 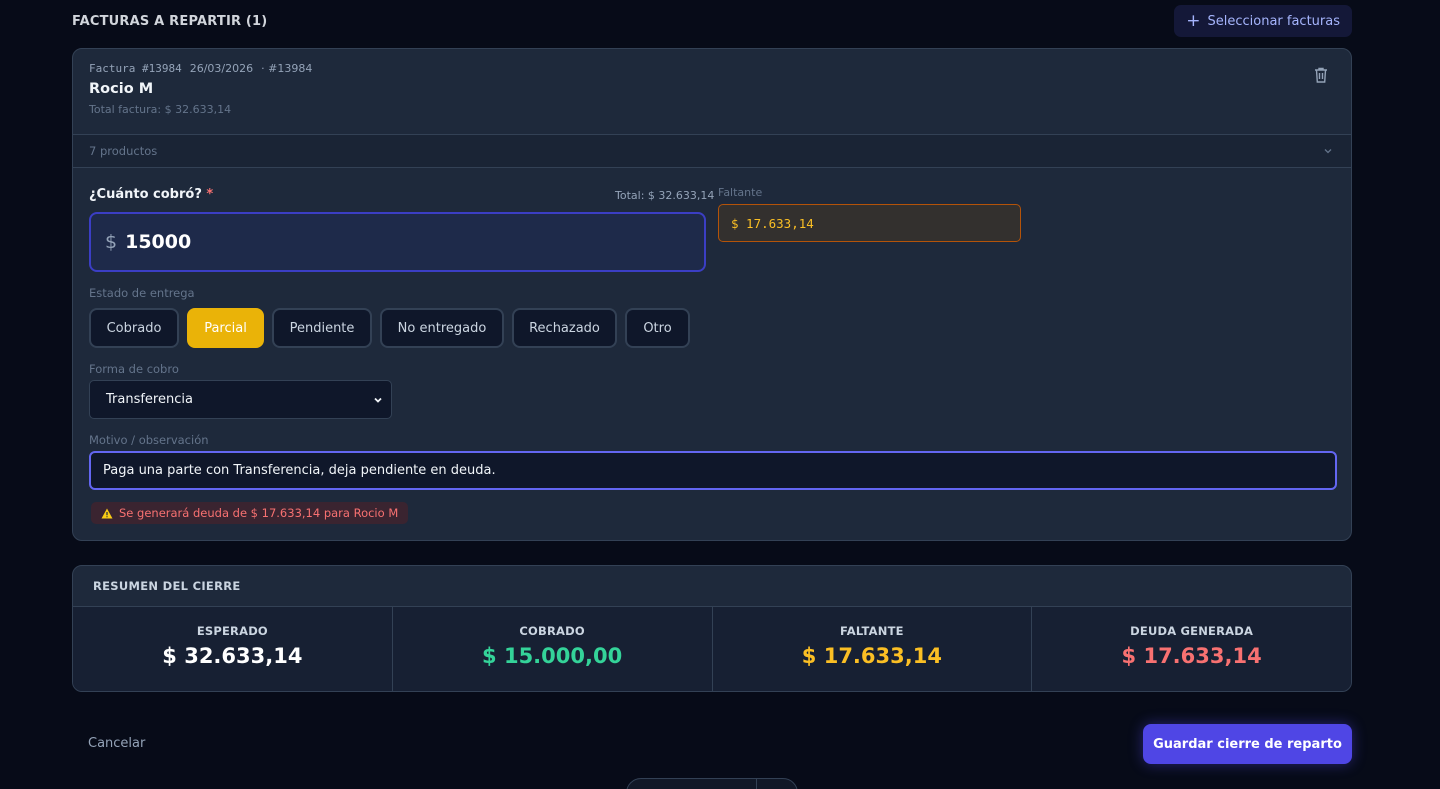 What do you see at coordinates (135, 68) in the screenshot?
I see `invoice-number: Factura #13984` at bounding box center [135, 68].